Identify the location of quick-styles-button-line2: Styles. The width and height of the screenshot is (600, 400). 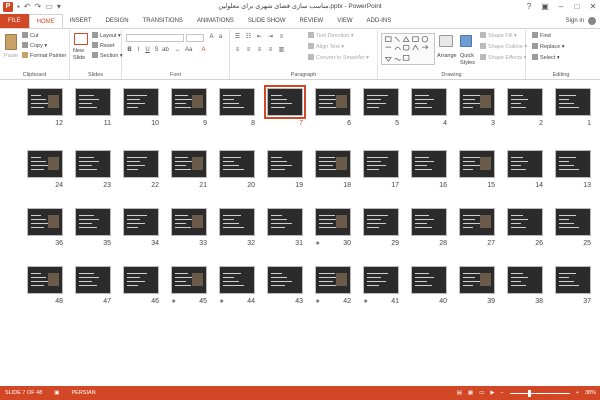
(467, 63).